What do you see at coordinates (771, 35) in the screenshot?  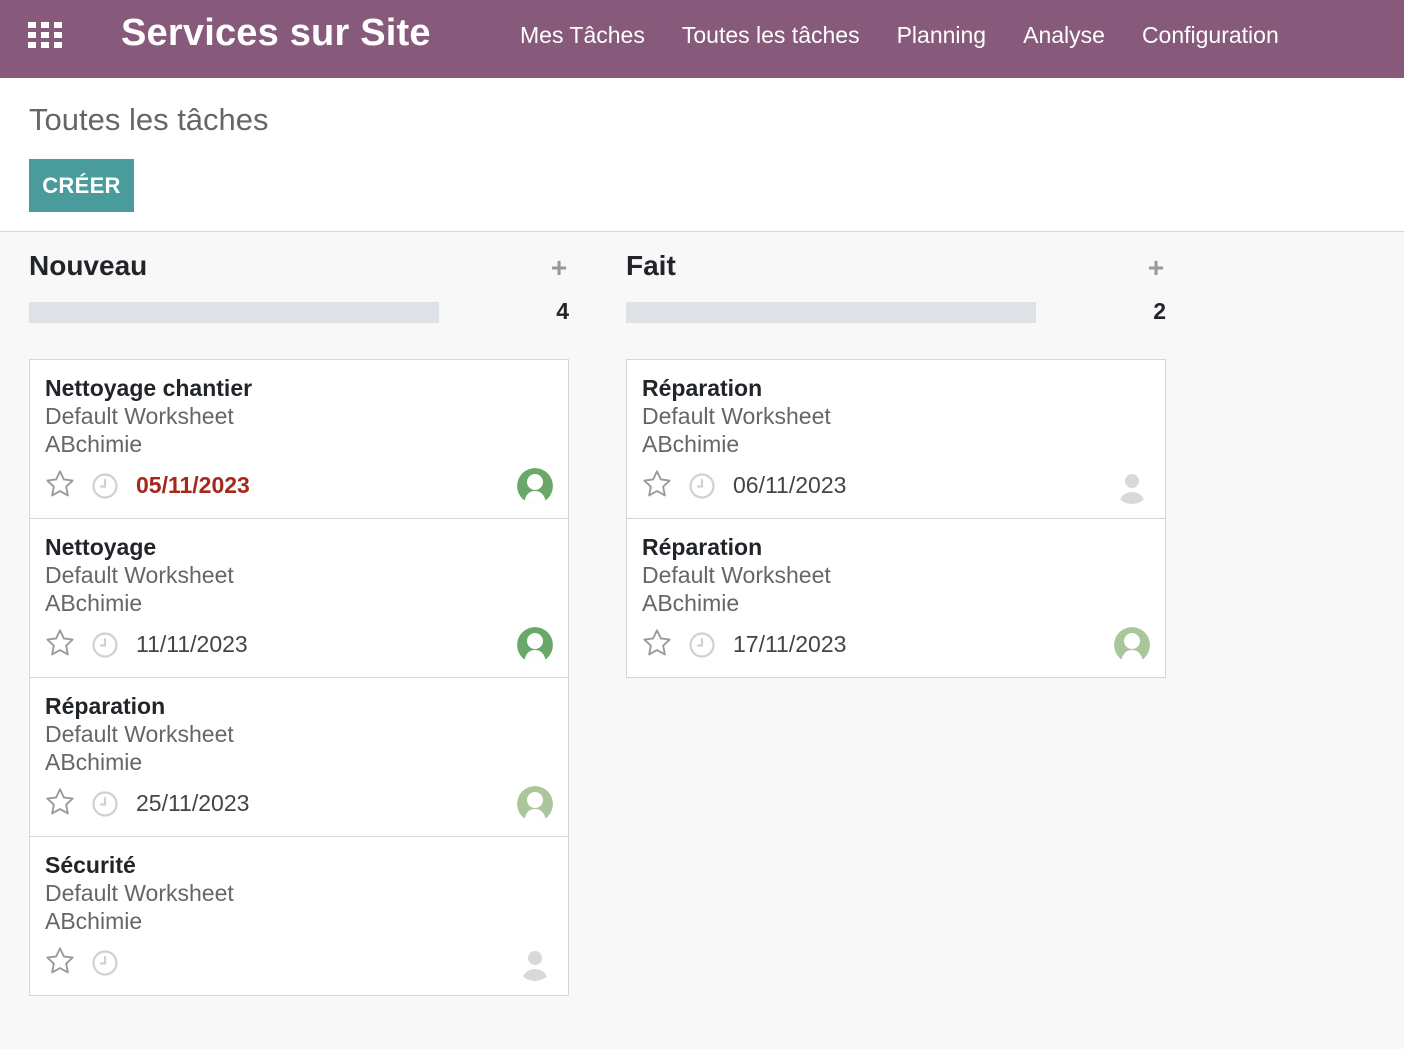 I see `menu-item-toutes-les-taches: Toutes les tâches` at bounding box center [771, 35].